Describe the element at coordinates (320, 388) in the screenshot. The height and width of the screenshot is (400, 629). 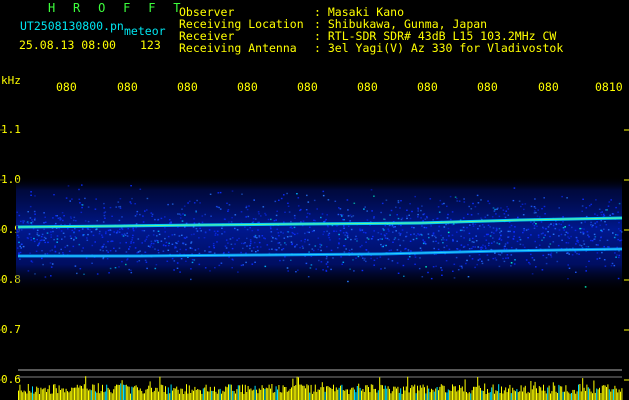
I see `echo-level-bars` at that location.